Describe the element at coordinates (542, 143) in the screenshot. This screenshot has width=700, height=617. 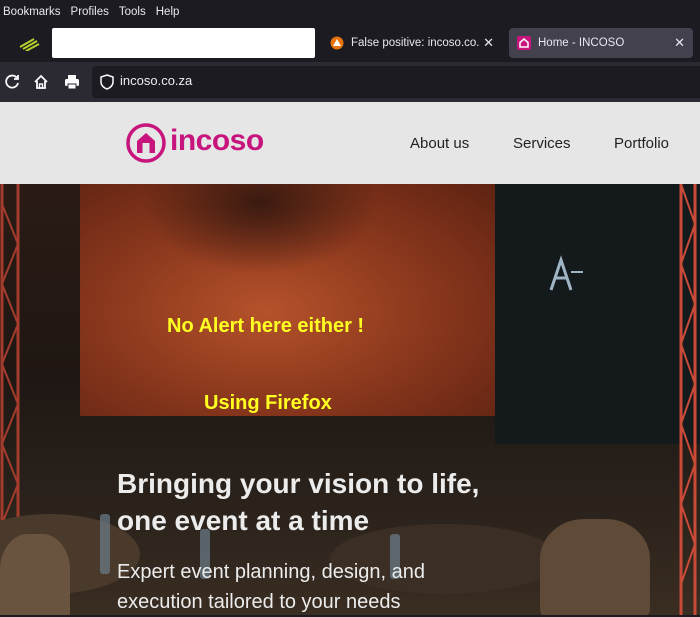
I see `nav-services: Services` at that location.